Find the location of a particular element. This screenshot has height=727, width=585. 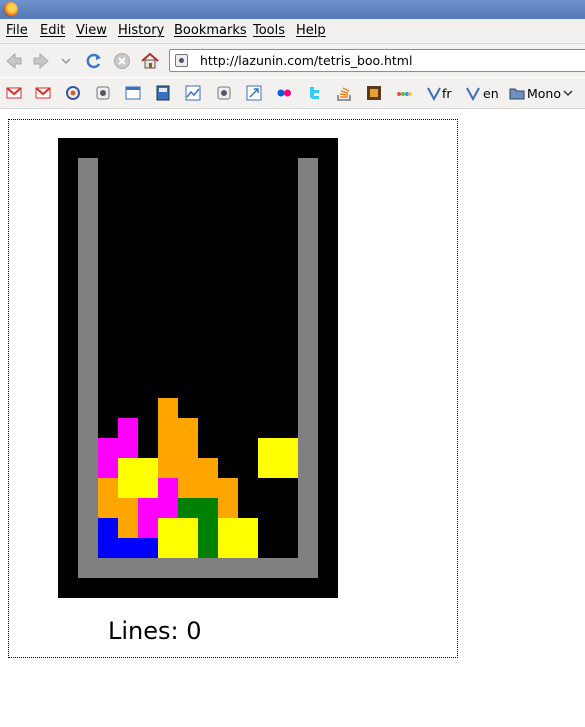

notebook-bookmark-icon is located at coordinates (163, 93).